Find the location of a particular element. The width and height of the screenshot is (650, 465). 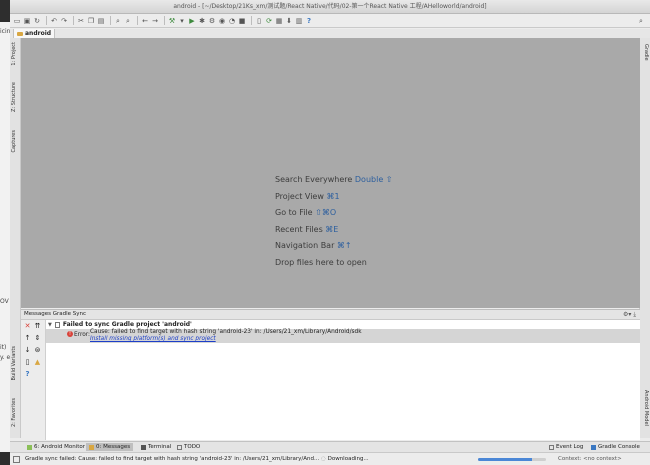

back-icon: ← is located at coordinates (145, 21).